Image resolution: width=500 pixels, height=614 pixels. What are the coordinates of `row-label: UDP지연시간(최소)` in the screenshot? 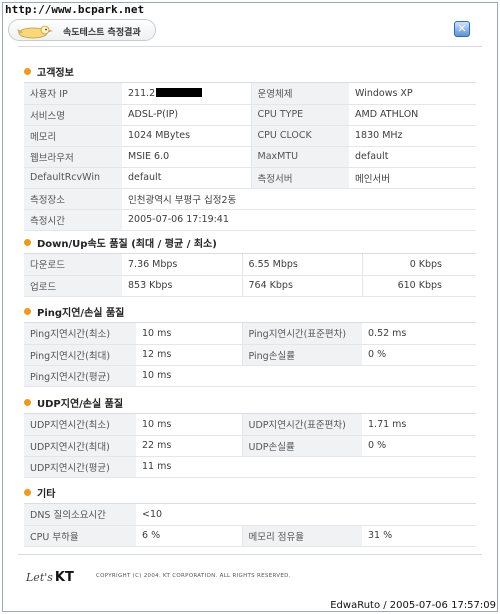 It's located at (80, 425).